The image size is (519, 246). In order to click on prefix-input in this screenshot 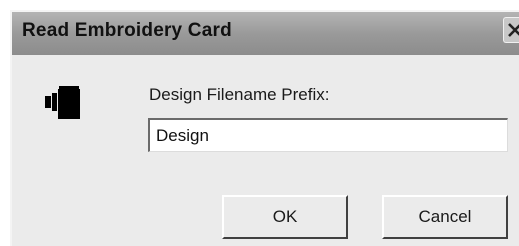, I will do `click(328, 135)`.